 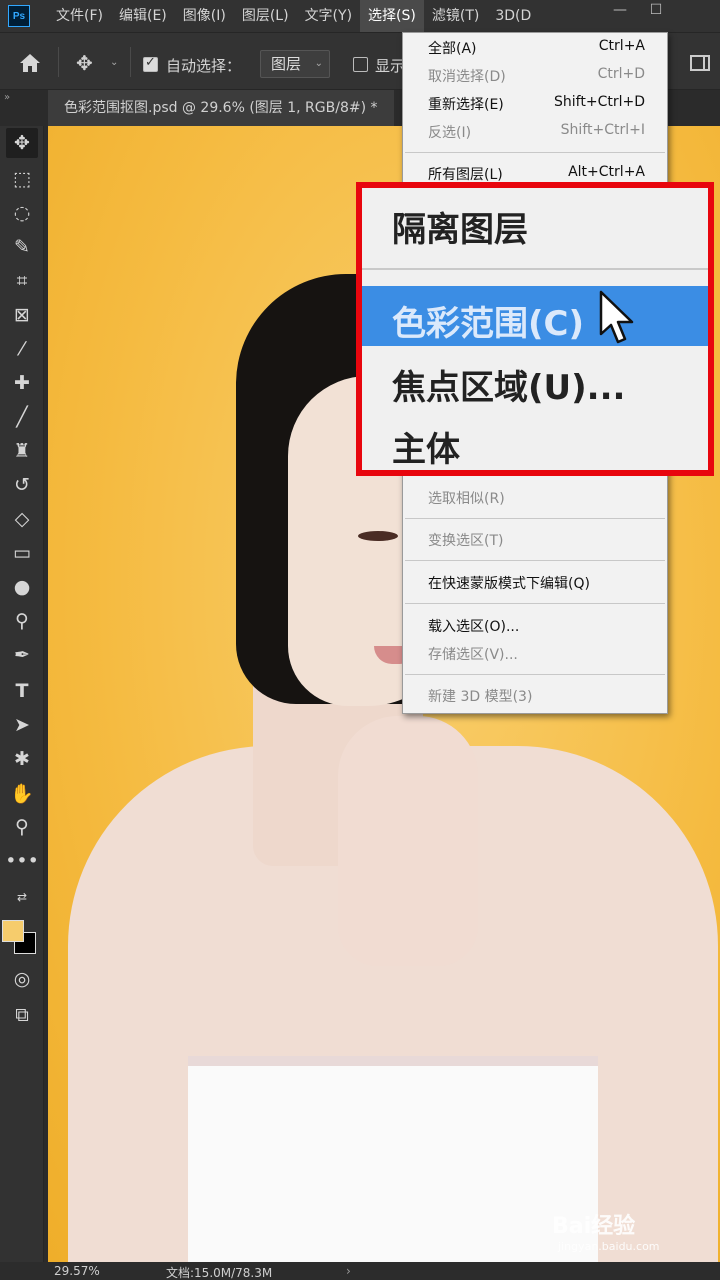 What do you see at coordinates (390, 66) in the screenshot?
I see `show-transform-label: 显示` at bounding box center [390, 66].